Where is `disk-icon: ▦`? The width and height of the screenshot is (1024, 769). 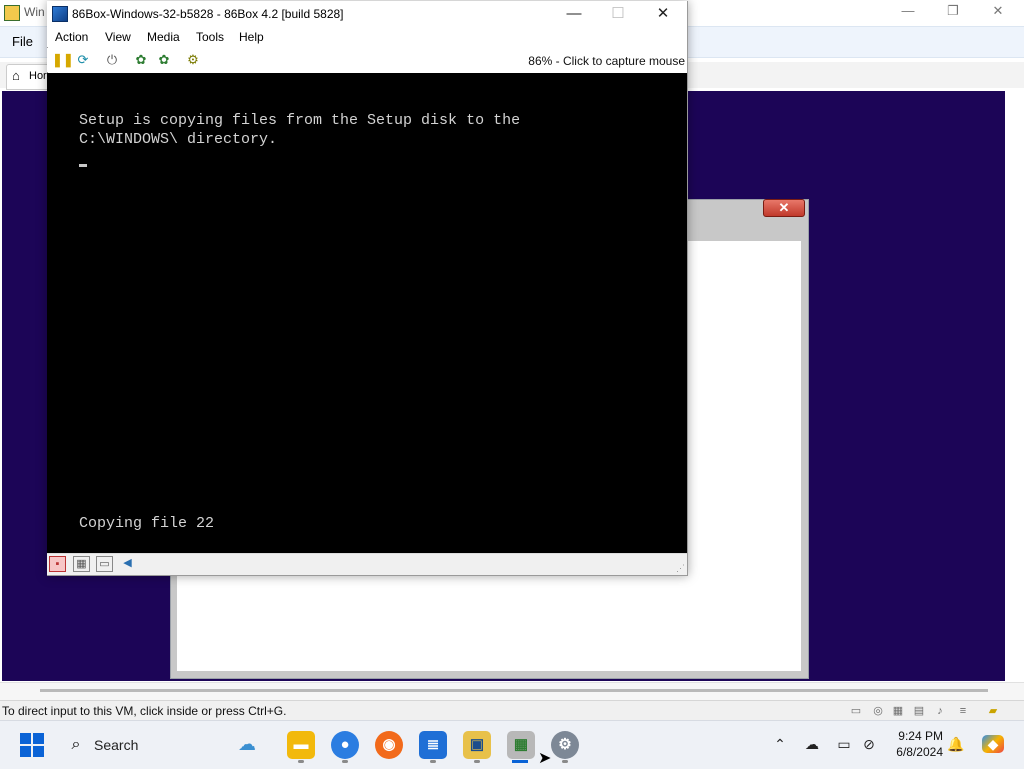 disk-icon: ▦ is located at coordinates (81, 564).